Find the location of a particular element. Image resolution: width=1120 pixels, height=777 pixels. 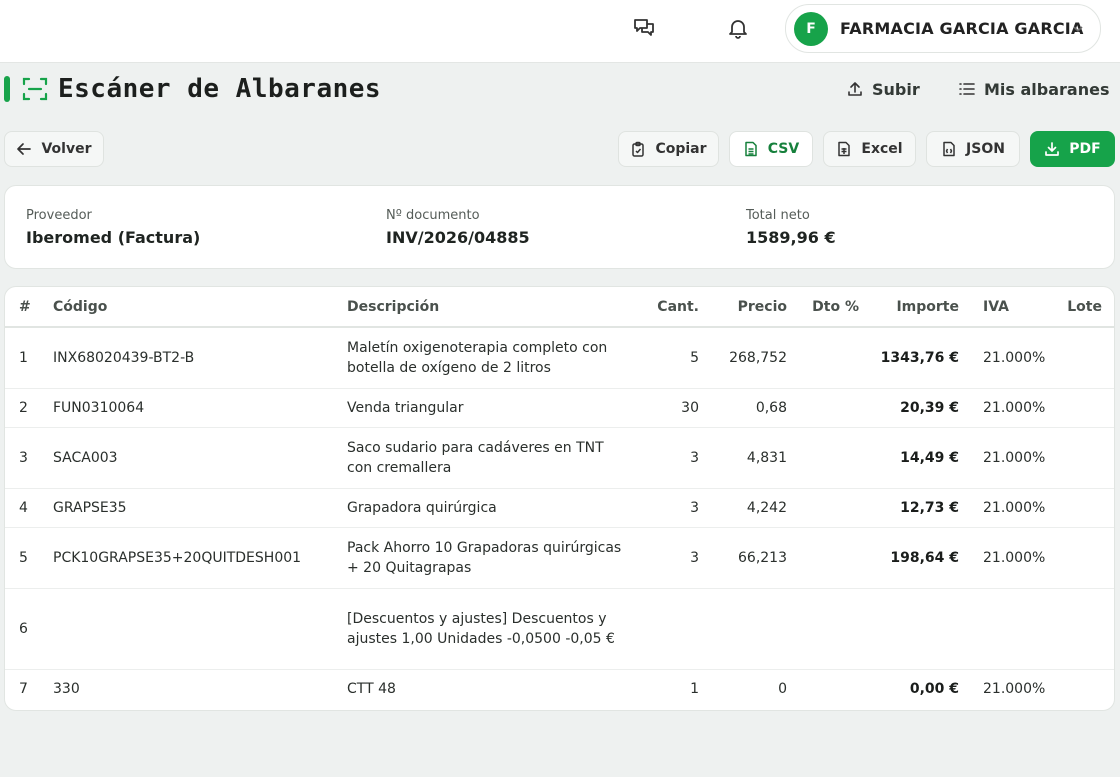

cell-price: 4,831 is located at coordinates (749, 458).